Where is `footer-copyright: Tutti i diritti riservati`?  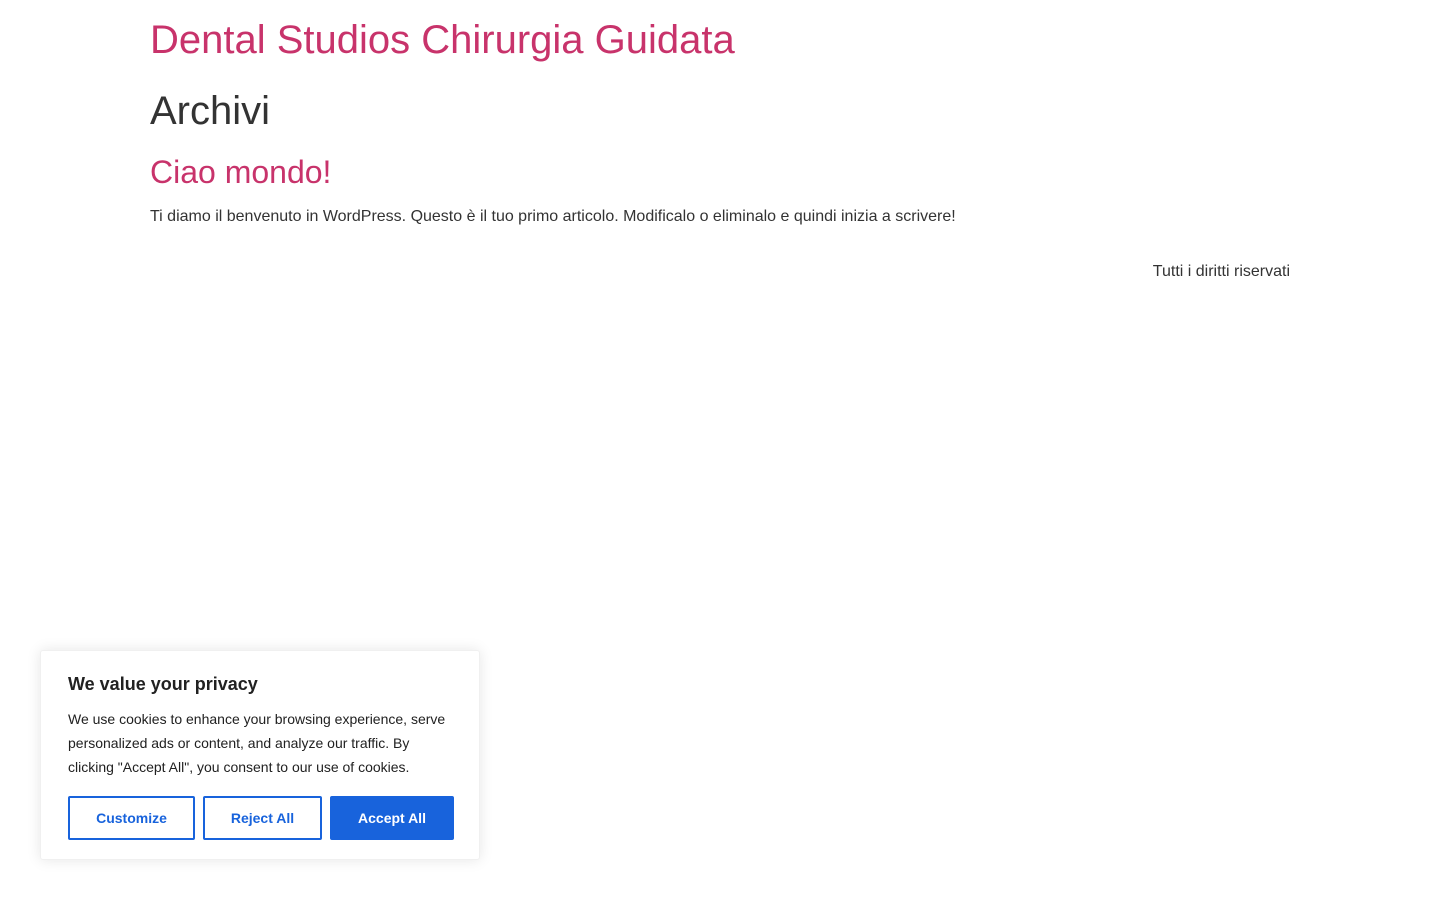
footer-copyright: Tutti i diritti riservati is located at coordinates (1221, 271).